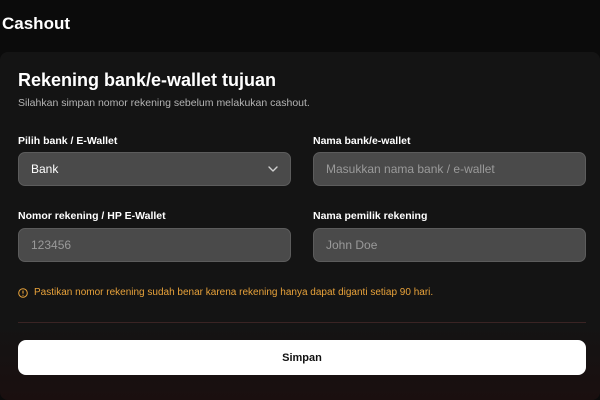 This screenshot has height=400, width=600. Describe the element at coordinates (92, 216) in the screenshot. I see `account-number-label: Nomor rekening / HP E-Wallet` at that location.